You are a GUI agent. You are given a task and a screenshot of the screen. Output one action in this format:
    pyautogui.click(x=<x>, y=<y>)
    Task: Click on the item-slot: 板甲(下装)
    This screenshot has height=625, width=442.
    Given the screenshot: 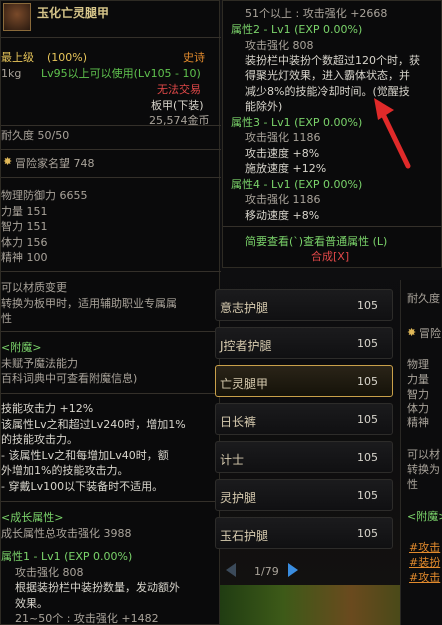 What is the action you would take?
    pyautogui.click(x=177, y=105)
    